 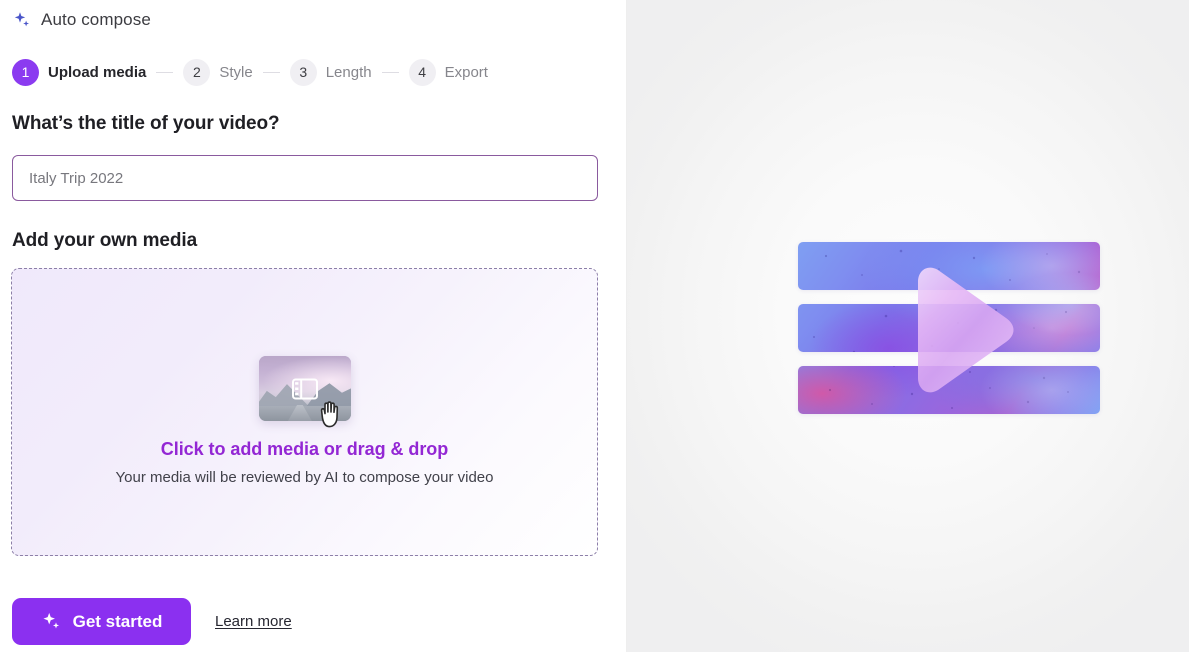 What do you see at coordinates (236, 72) in the screenshot?
I see `step-2-label: Style` at bounding box center [236, 72].